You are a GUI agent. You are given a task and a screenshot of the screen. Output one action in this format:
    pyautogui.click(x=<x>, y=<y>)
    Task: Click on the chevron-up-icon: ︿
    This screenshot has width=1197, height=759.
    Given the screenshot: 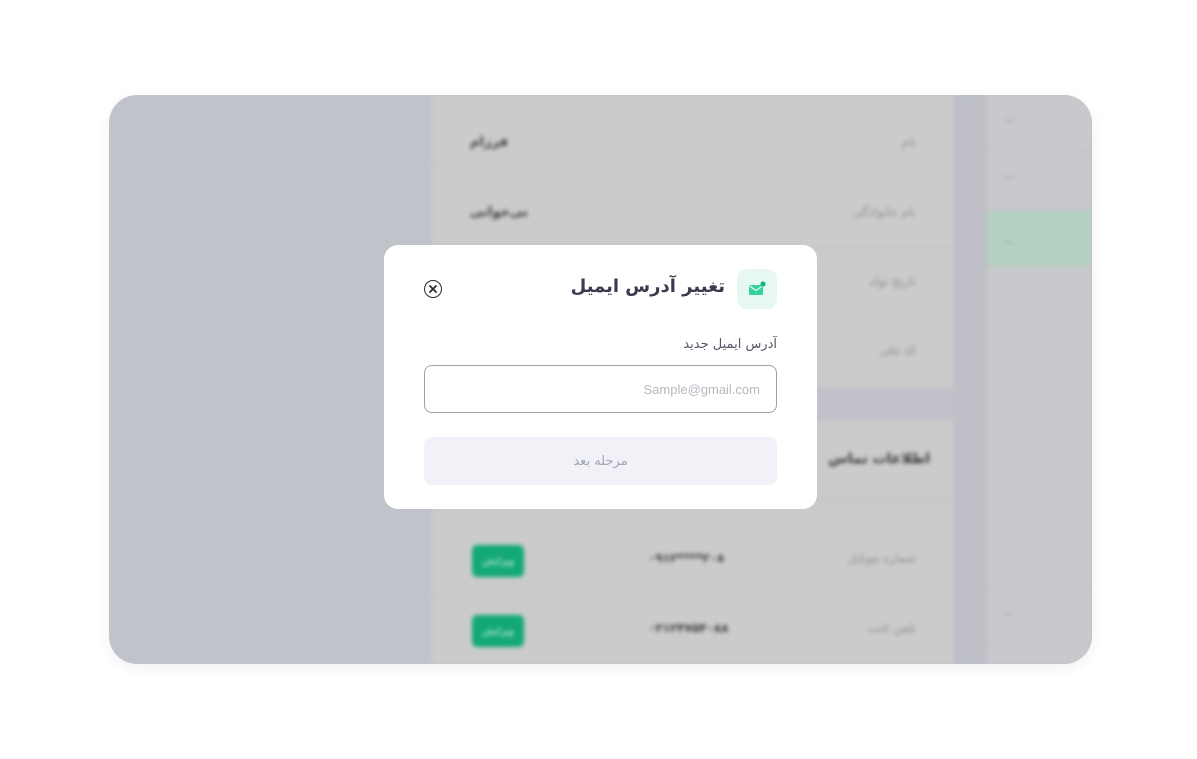 What is the action you would take?
    pyautogui.click(x=1009, y=240)
    